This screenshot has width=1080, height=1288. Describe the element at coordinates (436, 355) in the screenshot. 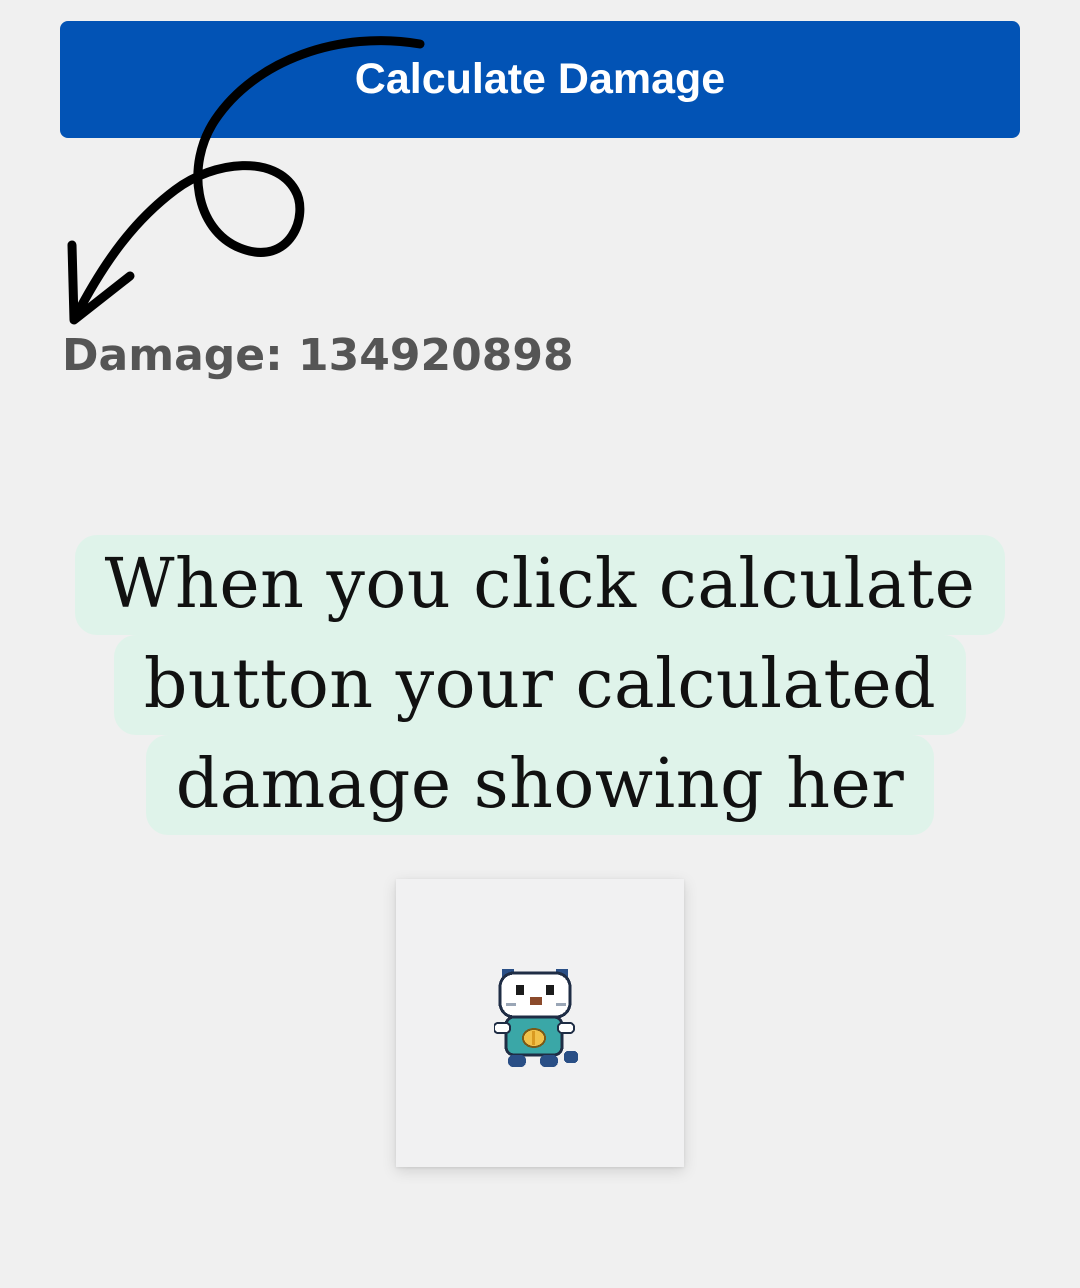

I see `damage-value: 134920898` at that location.